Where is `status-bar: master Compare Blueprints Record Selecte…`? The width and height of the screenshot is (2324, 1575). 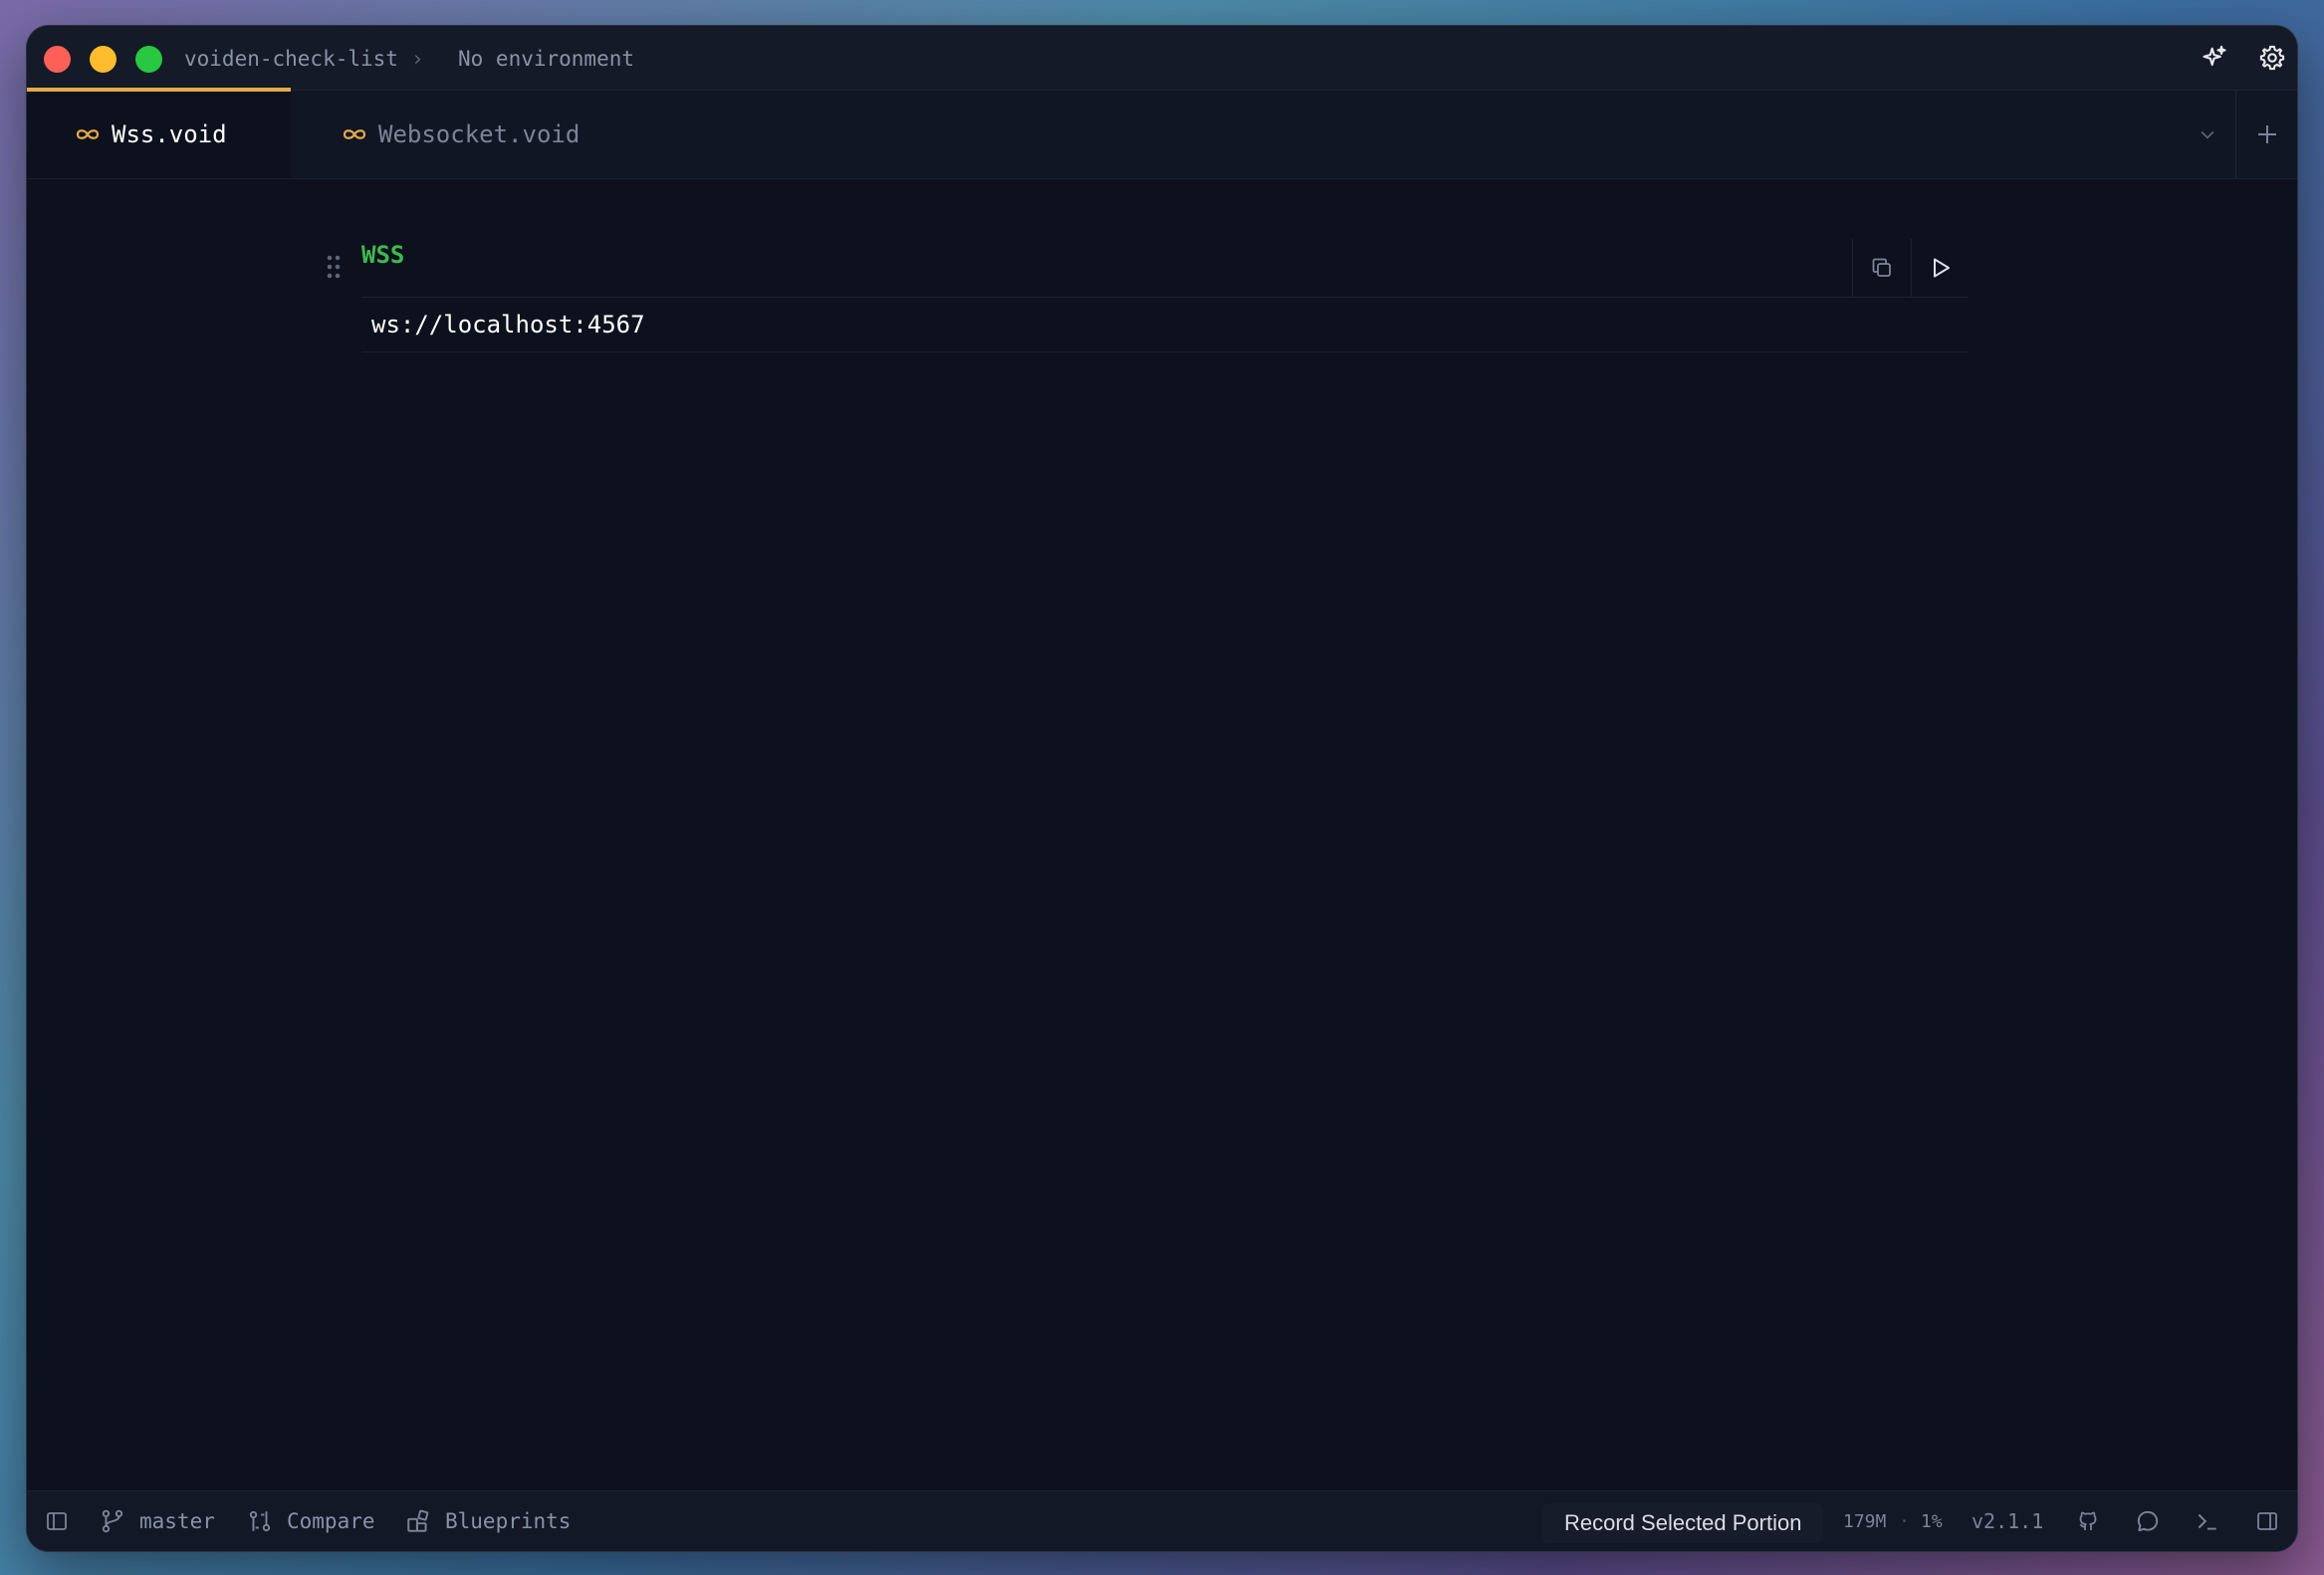
status-bar: master Compare Blueprints Record Selecte… is located at coordinates (1162, 1520).